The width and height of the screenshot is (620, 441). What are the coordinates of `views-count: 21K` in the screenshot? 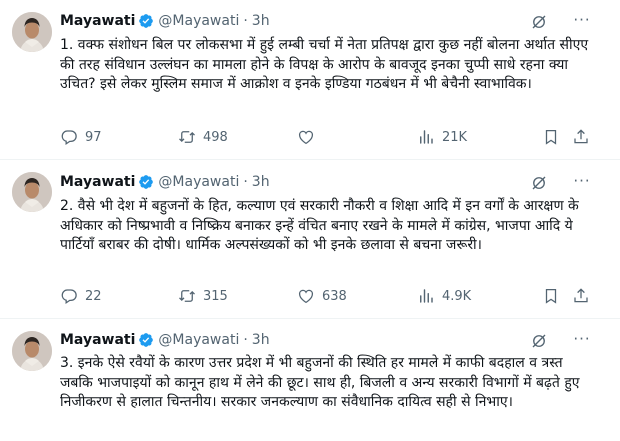 It's located at (455, 137).